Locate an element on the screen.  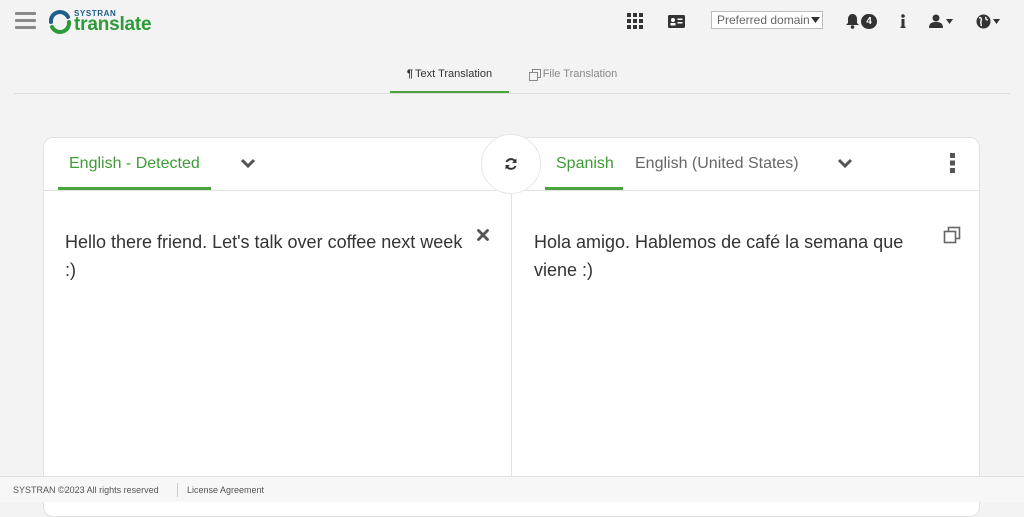
source-language-tab: English - Detected is located at coordinates (134, 164).